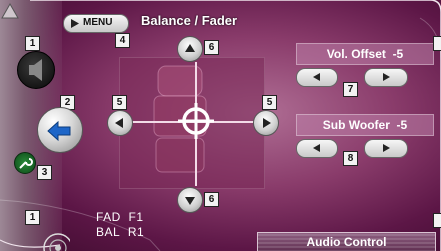 This screenshot has height=251, width=441. I want to click on vol-offset-down-button, so click(317, 77).